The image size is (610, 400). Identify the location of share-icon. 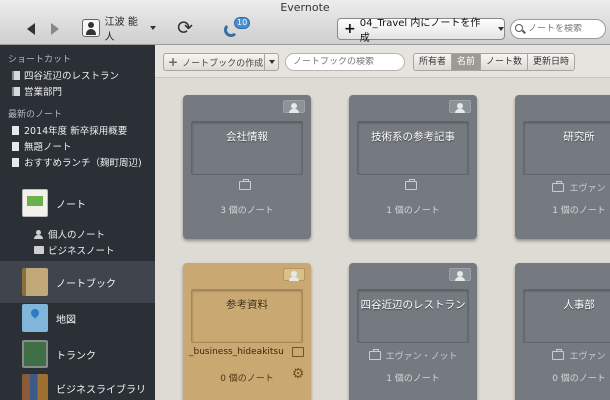
(298, 352).